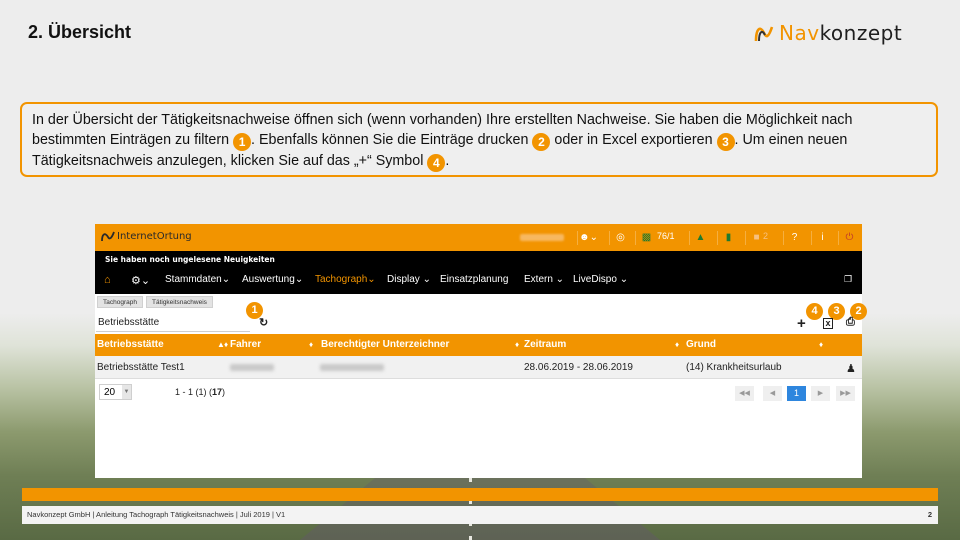 The width and height of the screenshot is (960, 540). Describe the element at coordinates (542, 237) in the screenshot. I see `blurred-user-name` at that location.